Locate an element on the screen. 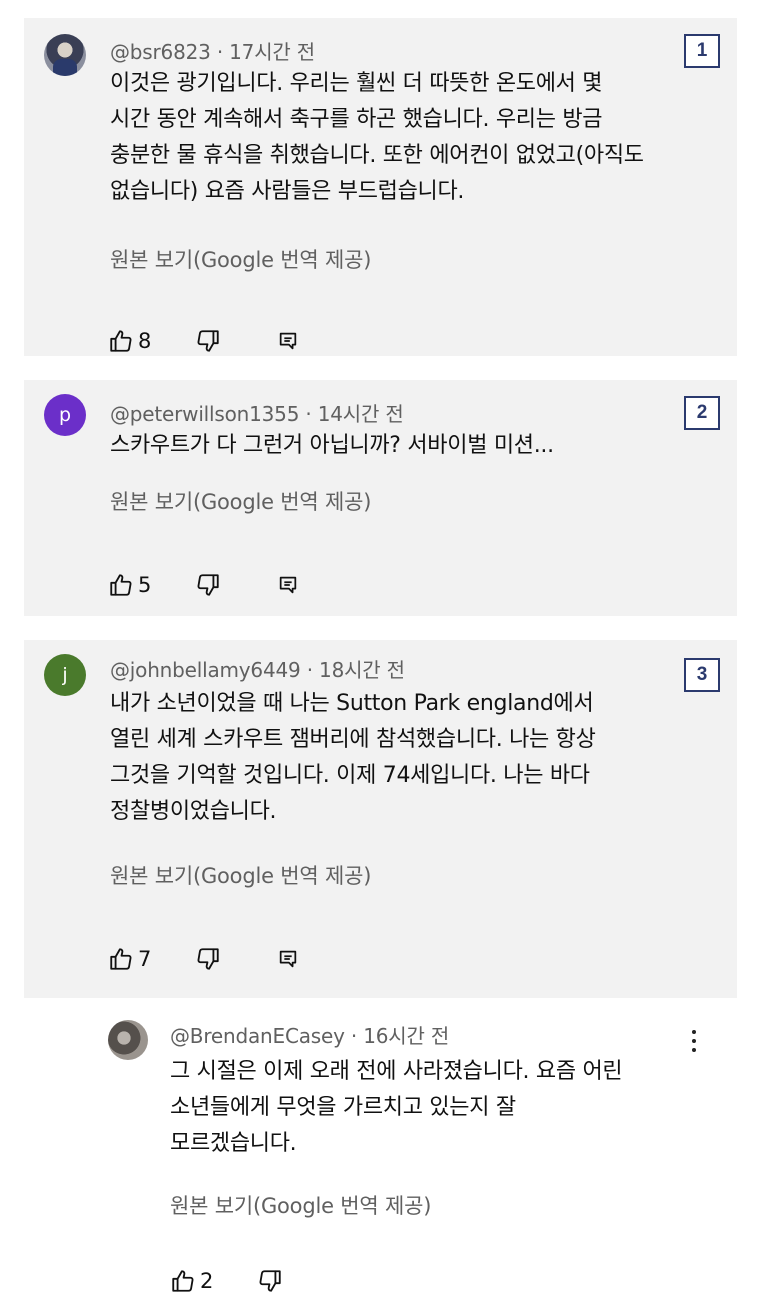  comment-line: 시간 동안 계속해서 축구를 하곤 했습니다. 우리는 방금 is located at coordinates (356, 119).